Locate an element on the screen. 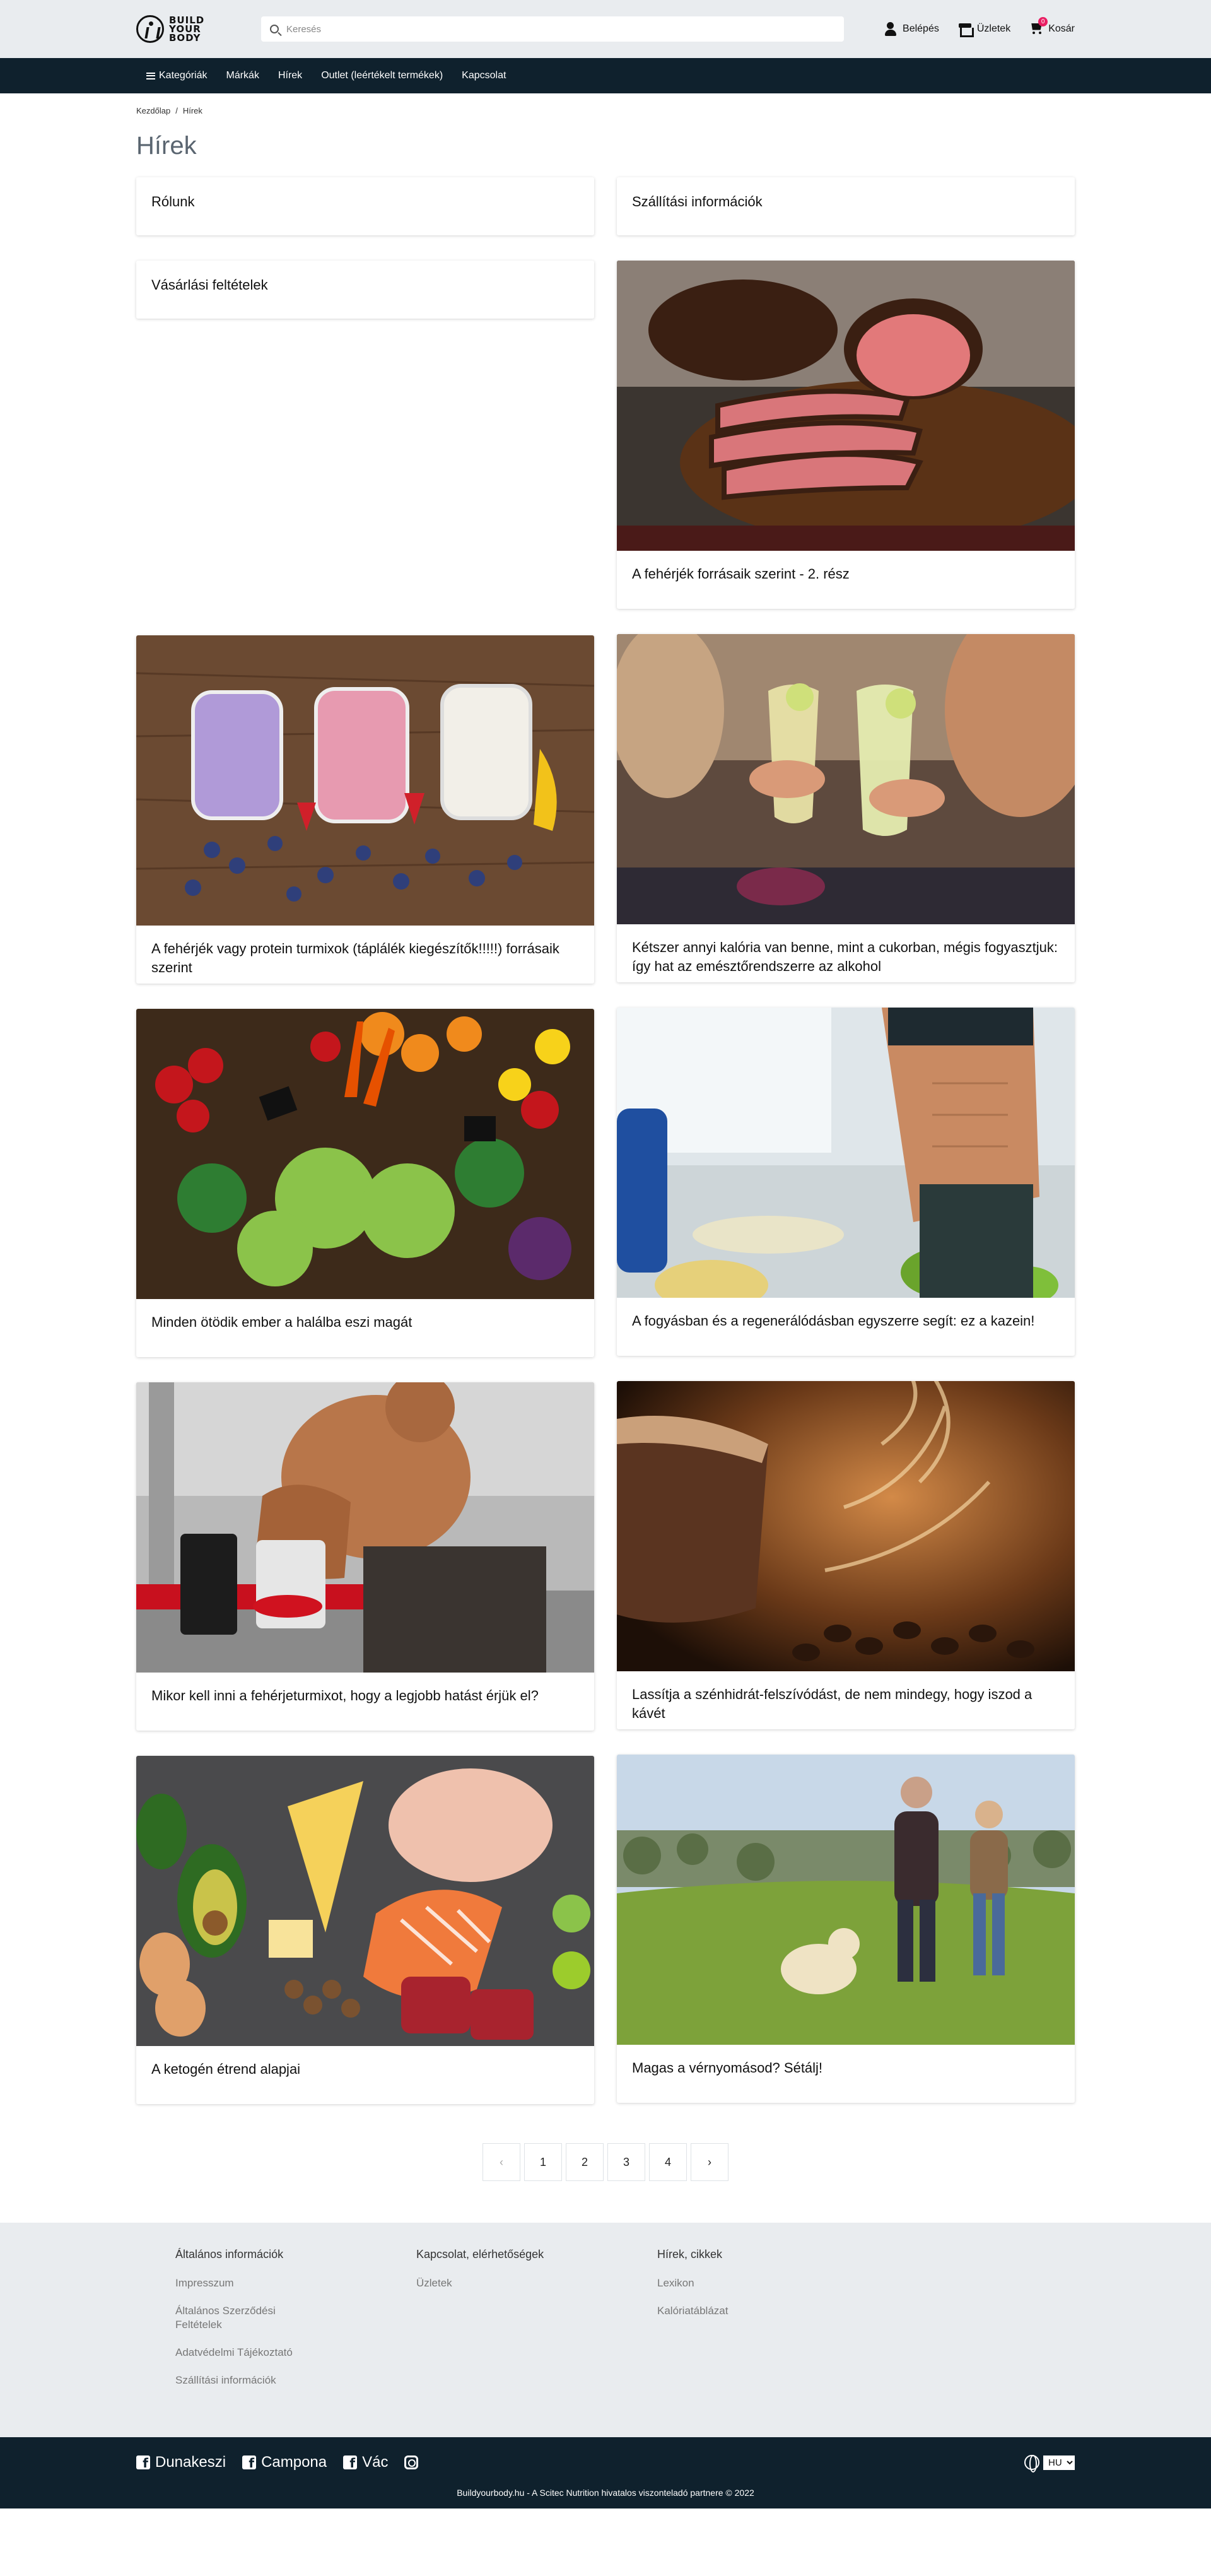 Image resolution: width=1211 pixels, height=2576 pixels. pagination-prev: ‹ is located at coordinates (501, 2162).